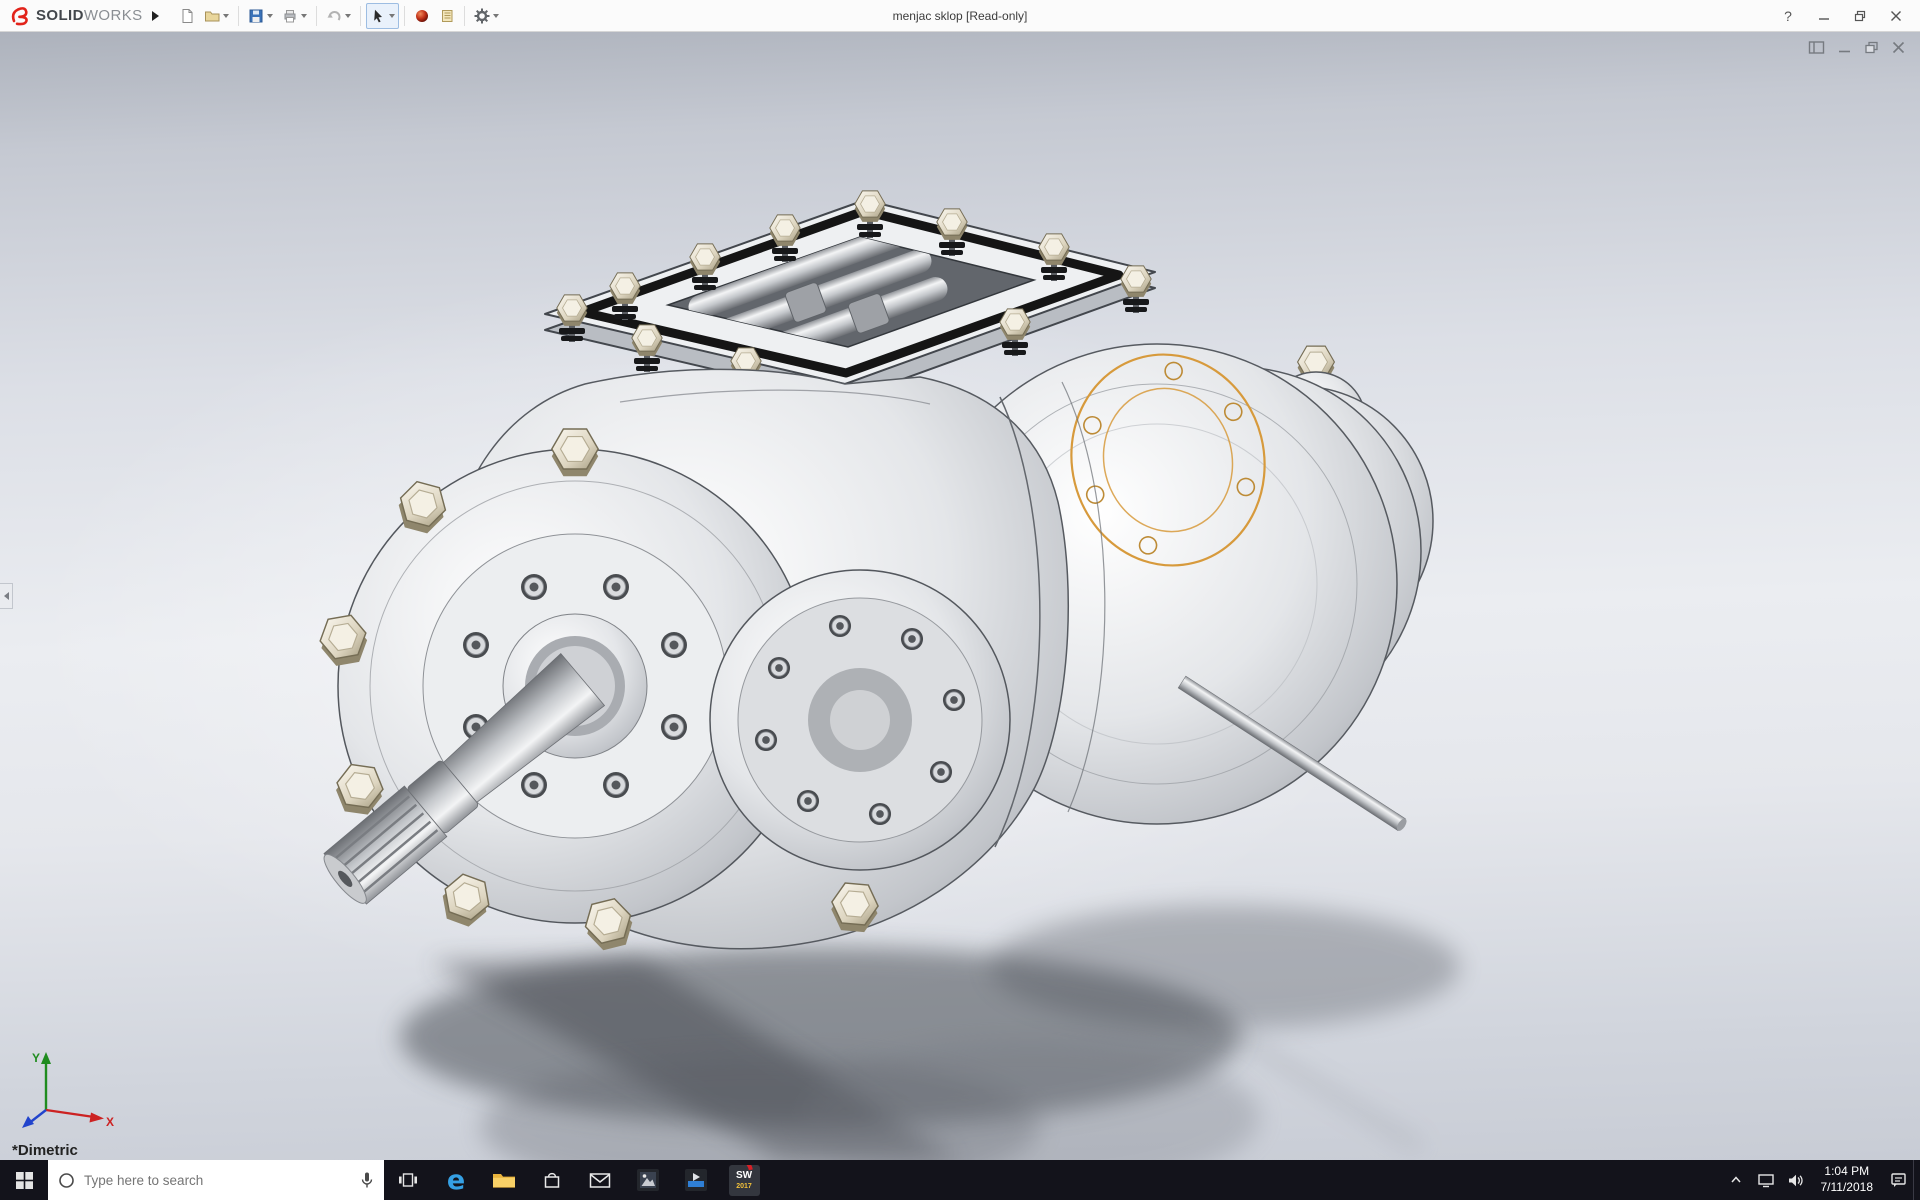 The width and height of the screenshot is (1920, 1200). Describe the element at coordinates (1844, 49) in the screenshot. I see `document-minimize-button` at that location.